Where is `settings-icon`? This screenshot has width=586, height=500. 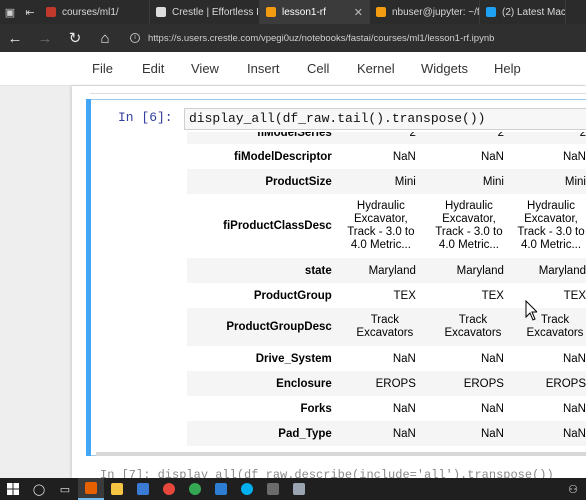
settings-icon is located at coordinates (273, 489).